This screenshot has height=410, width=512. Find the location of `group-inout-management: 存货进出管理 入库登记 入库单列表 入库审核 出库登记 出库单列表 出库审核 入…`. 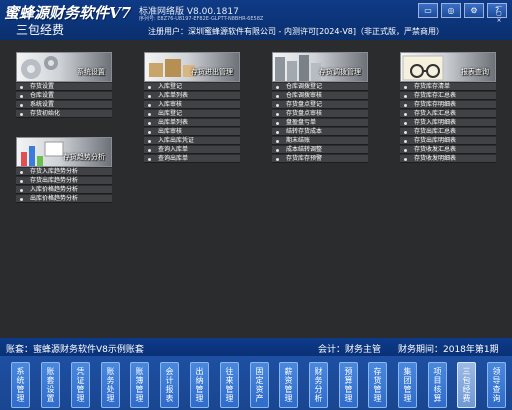

group-inout-management: 存货进出管理 入库登记 入库单列表 入库审核 出库登记 出库单列表 出库审核 入… is located at coordinates (192, 107).